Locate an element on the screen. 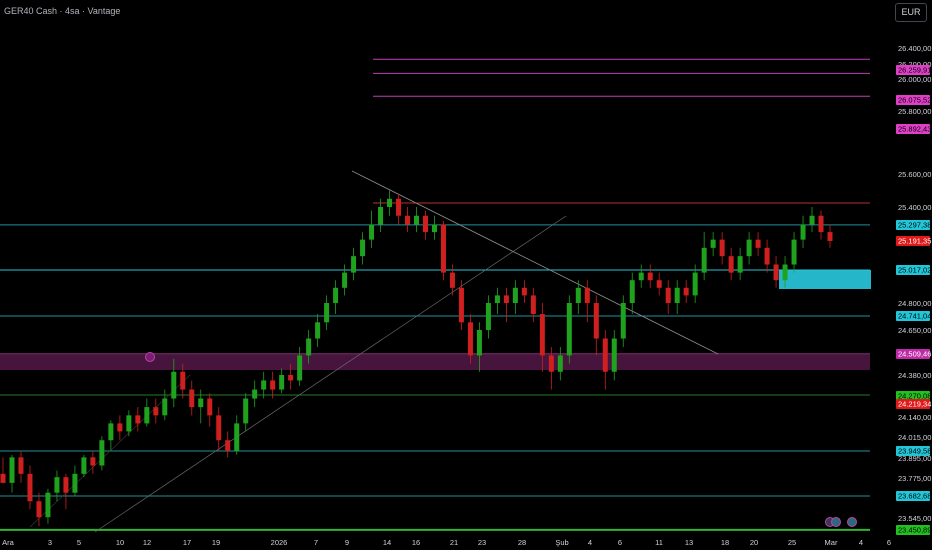  x-tick-label: 14 is located at coordinates (387, 542).